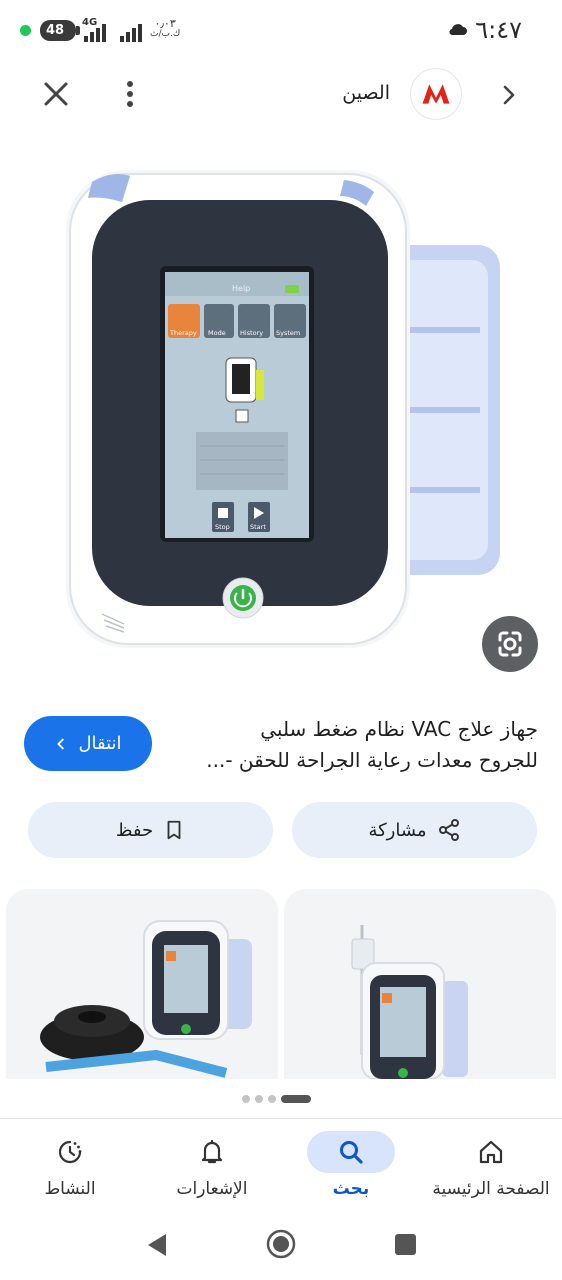 The image size is (562, 1280). I want to click on home-button-icon, so click(281, 1244).